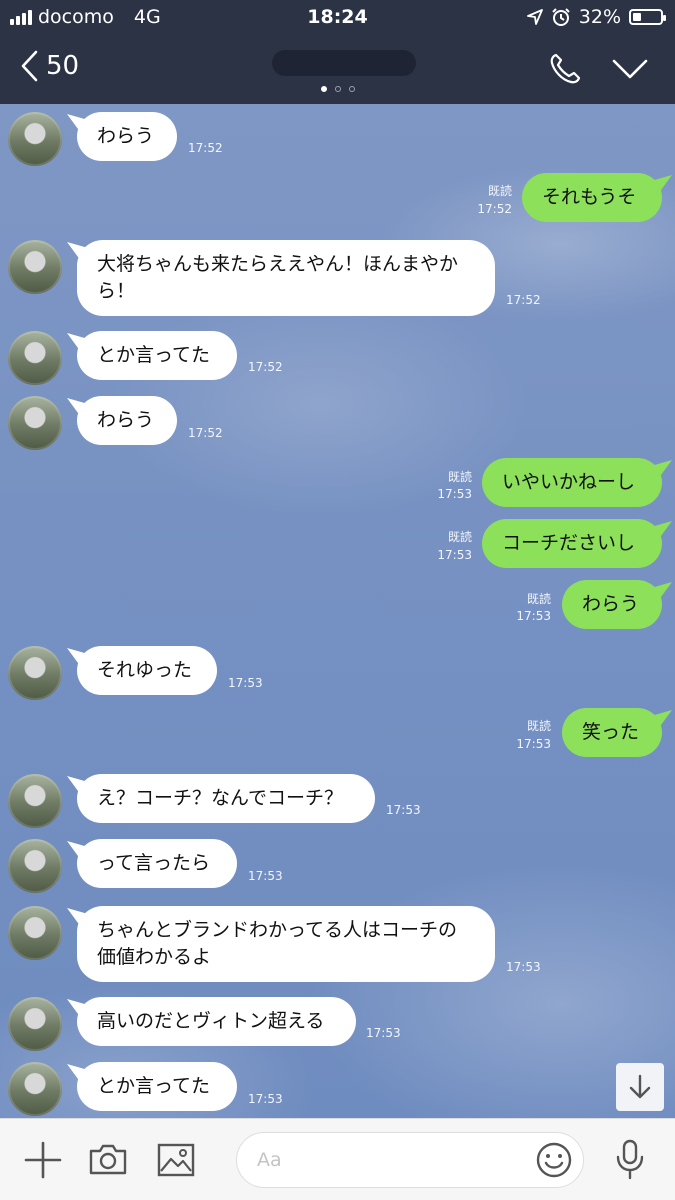  I want to click on page-indicator, so click(337, 89).